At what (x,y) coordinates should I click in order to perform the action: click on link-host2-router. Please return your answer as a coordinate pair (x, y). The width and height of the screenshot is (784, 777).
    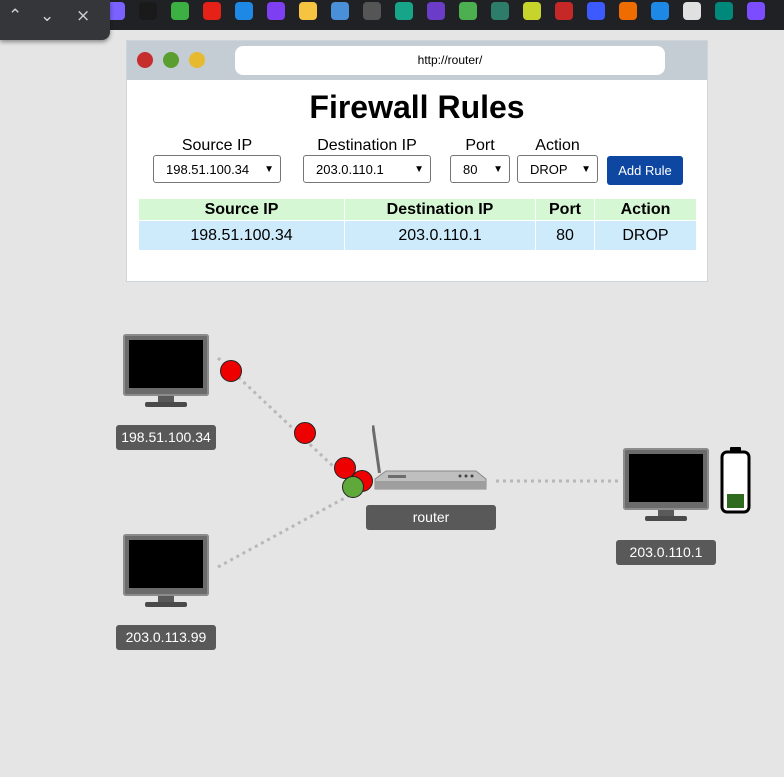
    Looking at the image, I should click on (285, 530).